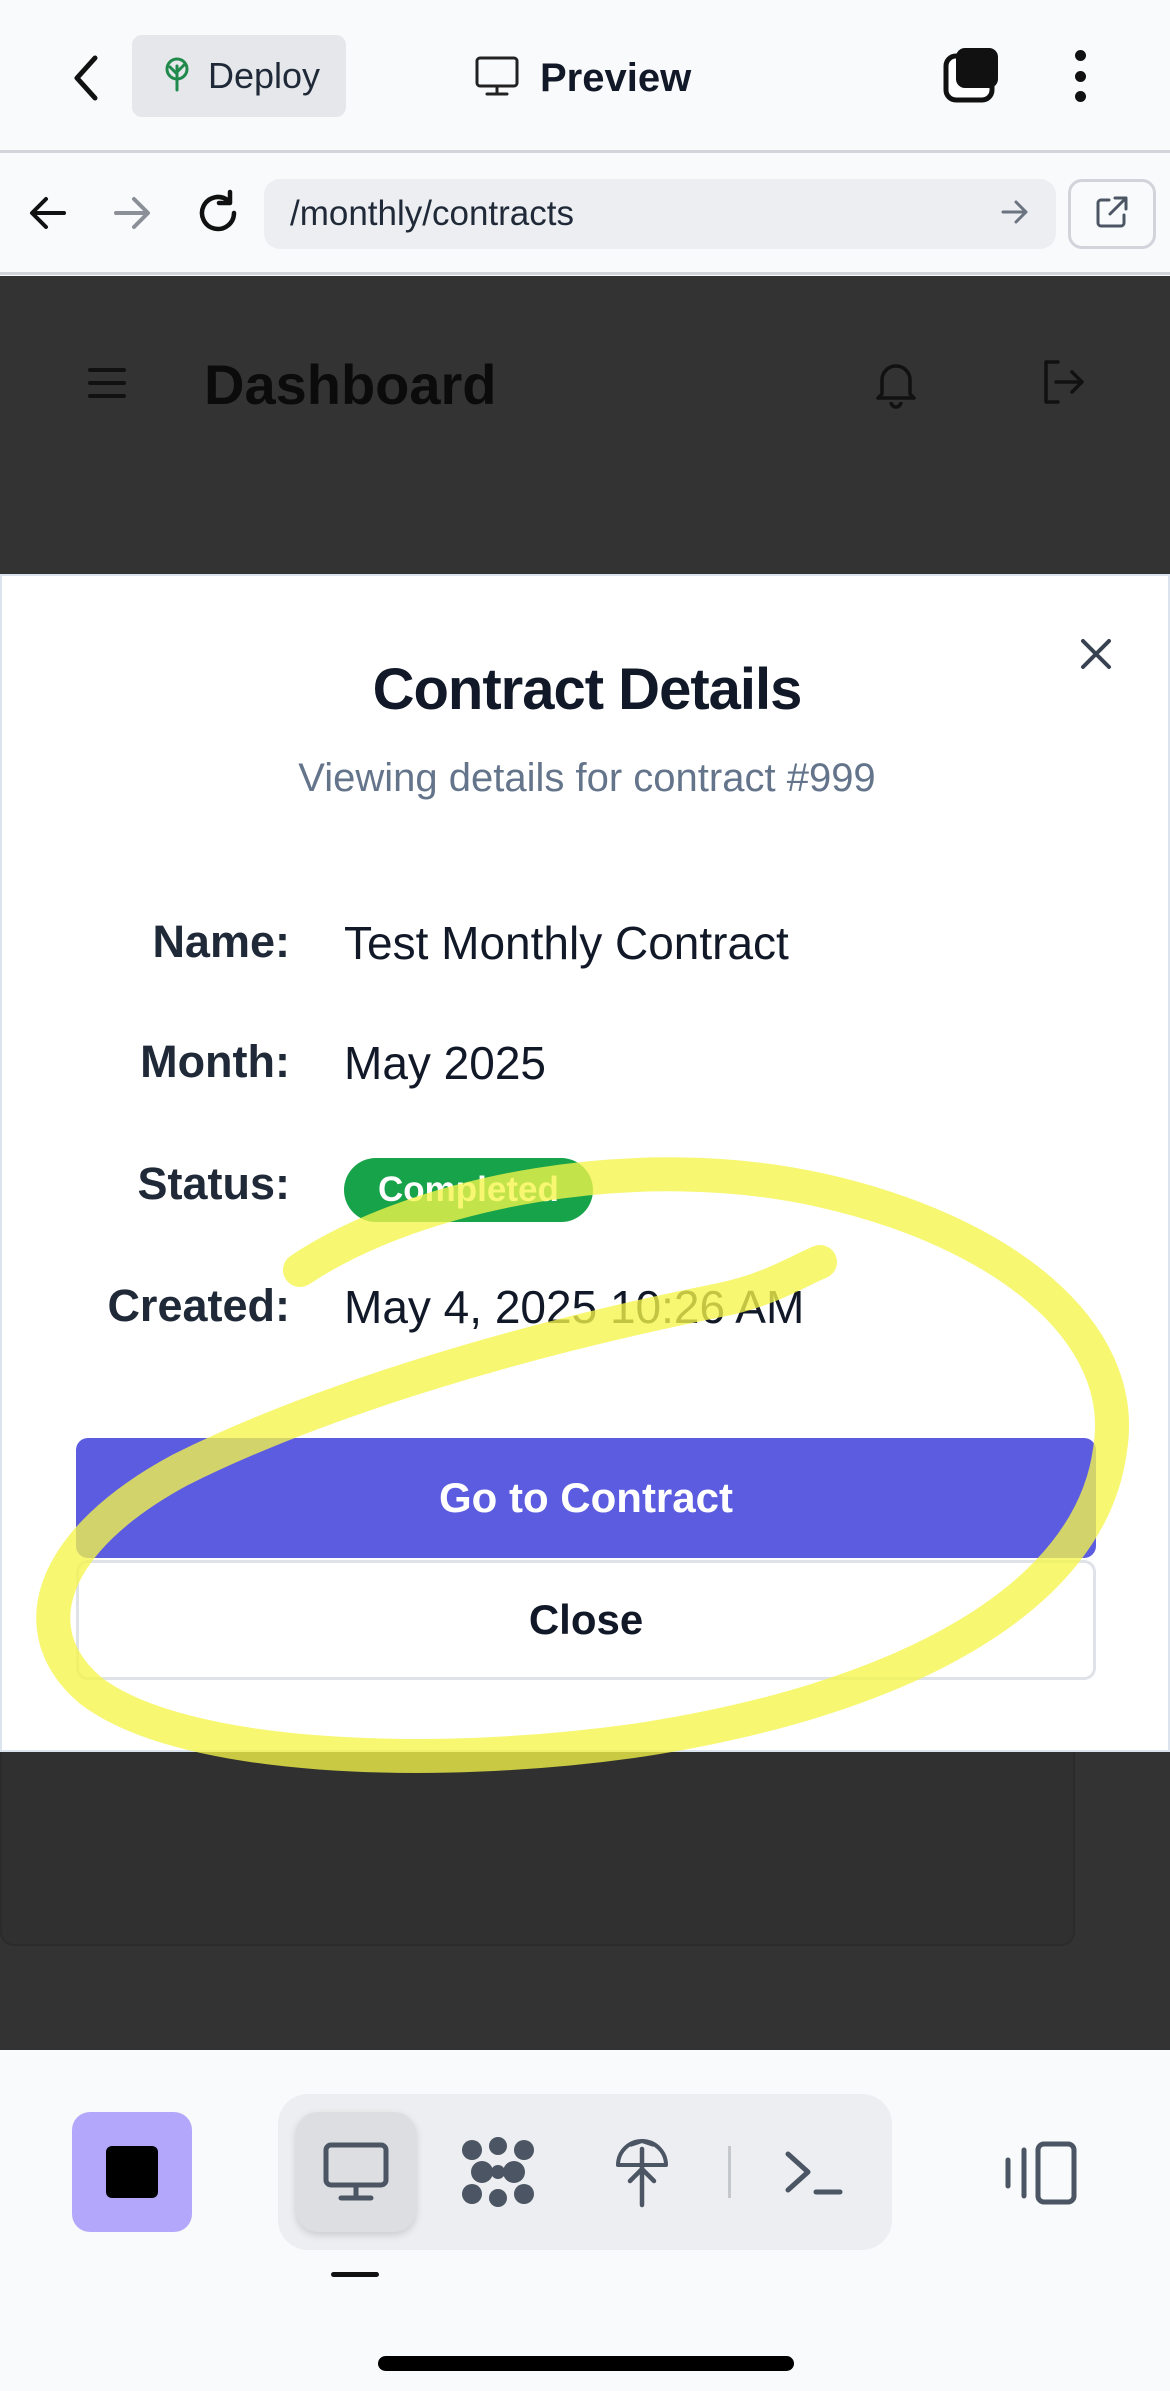 This screenshot has height=2391, width=1170. Describe the element at coordinates (198, 1305) in the screenshot. I see `created-label: Created:` at that location.